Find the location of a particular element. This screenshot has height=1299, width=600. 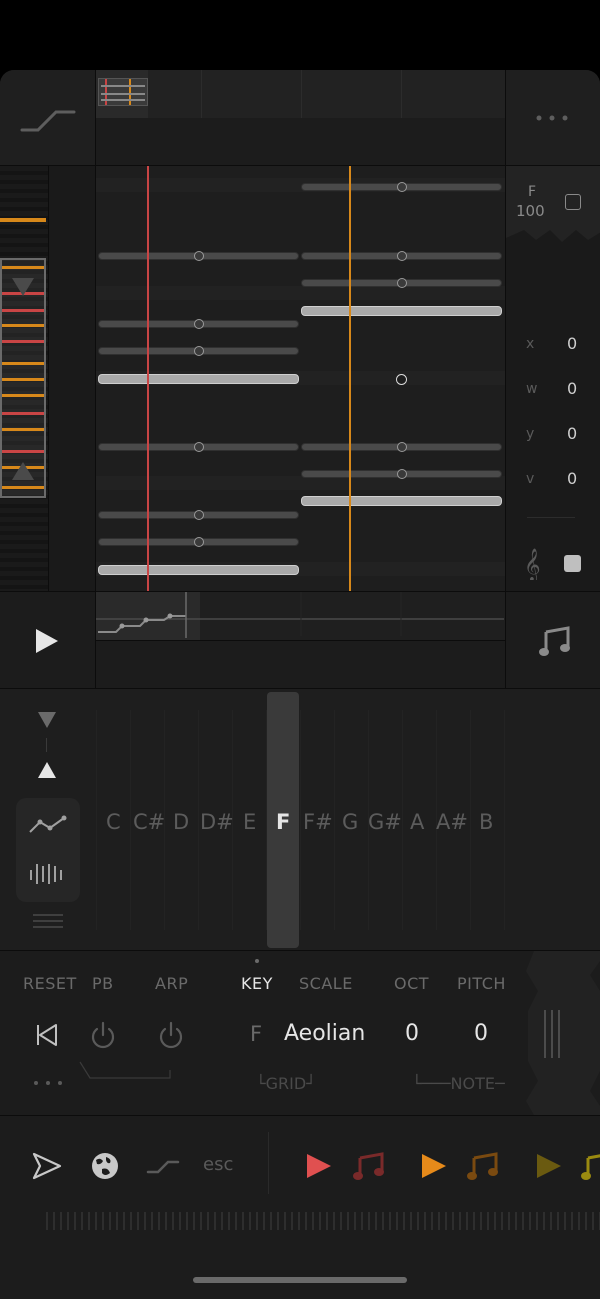

key-D: D is located at coordinates (181, 822).